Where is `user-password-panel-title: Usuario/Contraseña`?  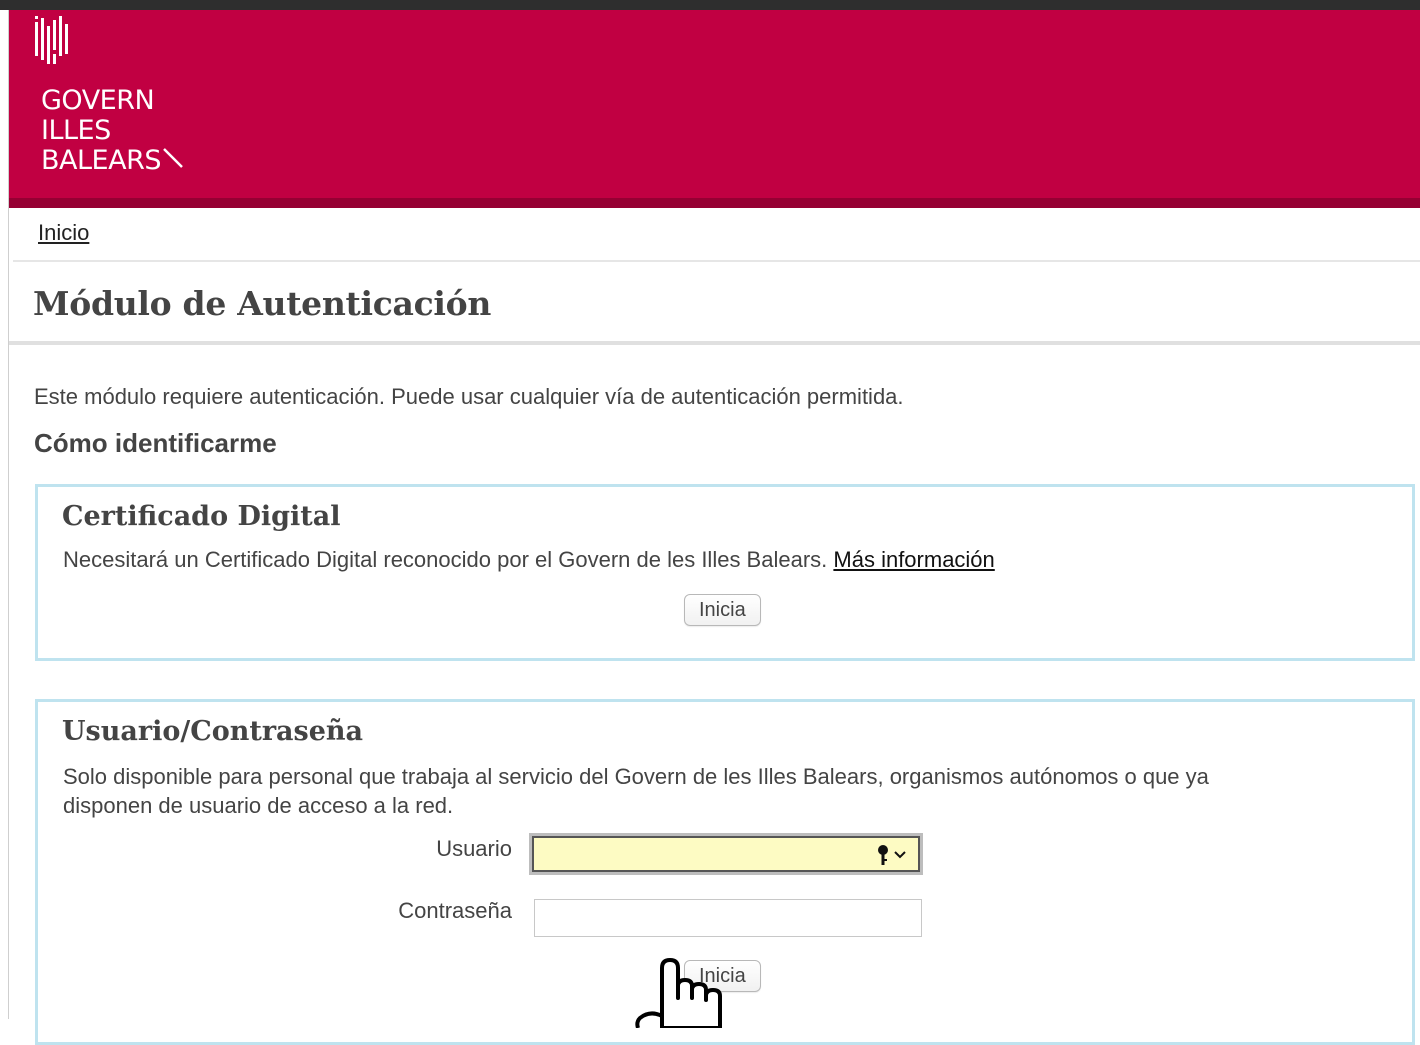
user-password-panel-title: Usuario/Contraseña is located at coordinates (213, 731).